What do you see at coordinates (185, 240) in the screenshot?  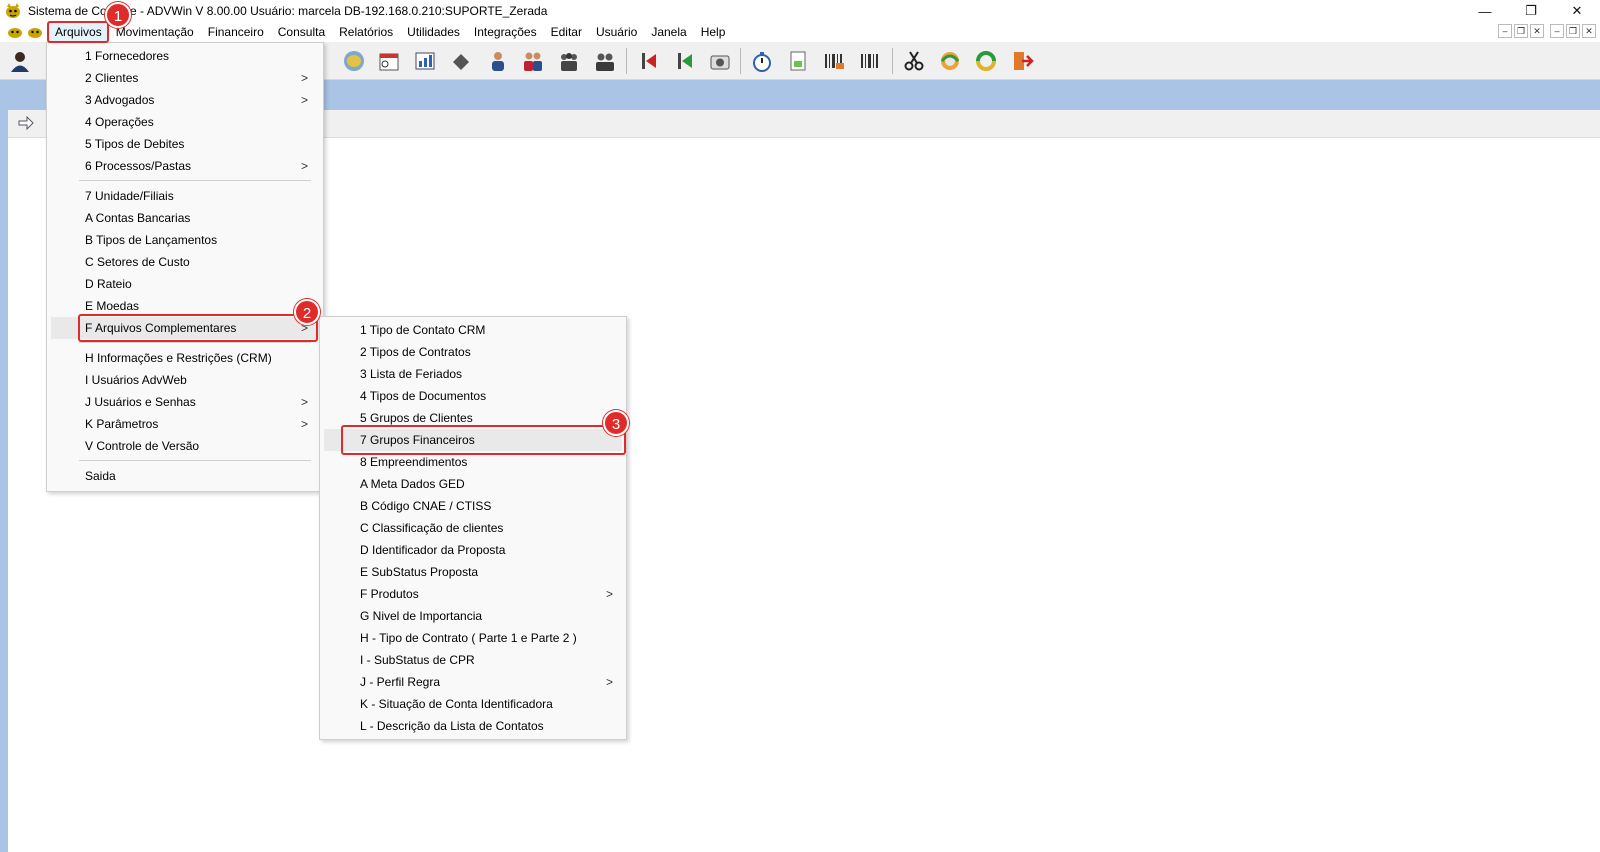 I see `menu-item-tipos-lancamentos: B Tipos de Lançamentos` at bounding box center [185, 240].